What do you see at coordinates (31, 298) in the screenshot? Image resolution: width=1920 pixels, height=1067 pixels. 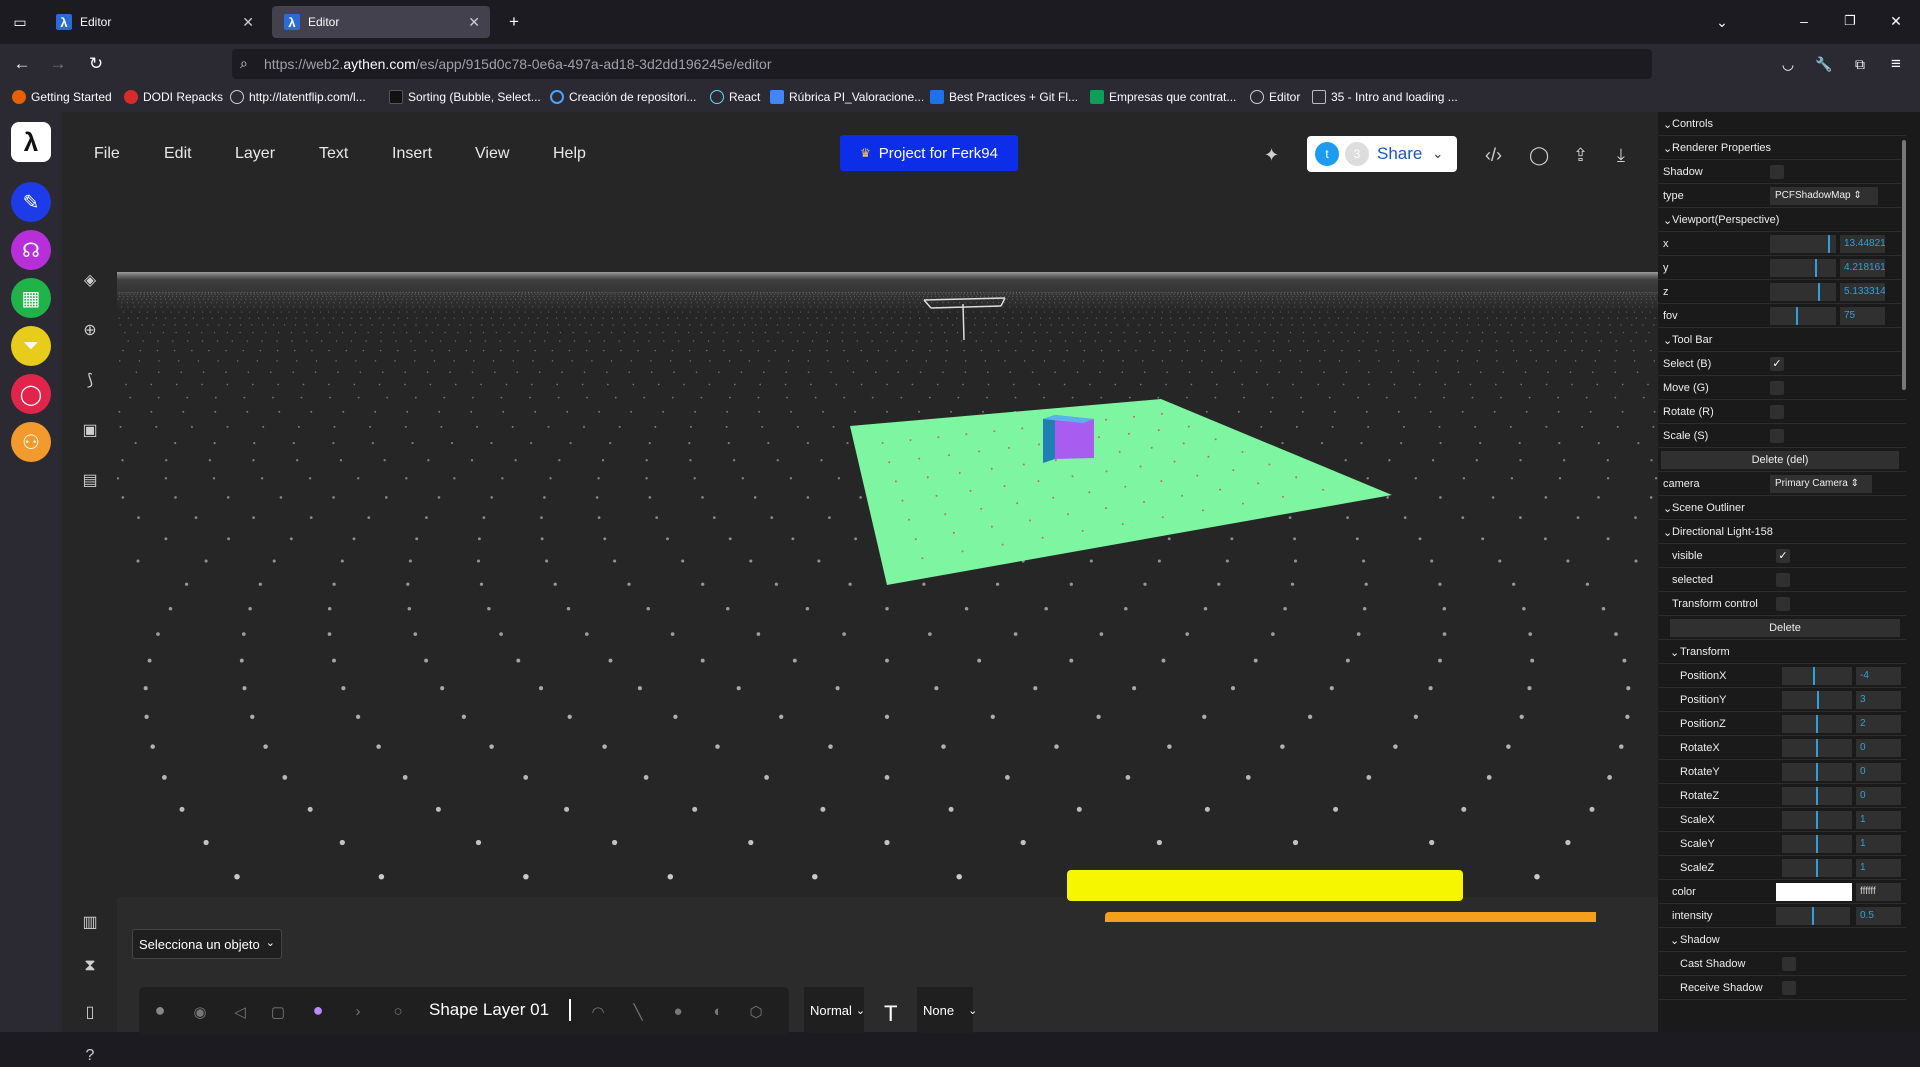 I see `store-icon: ▦` at bounding box center [31, 298].